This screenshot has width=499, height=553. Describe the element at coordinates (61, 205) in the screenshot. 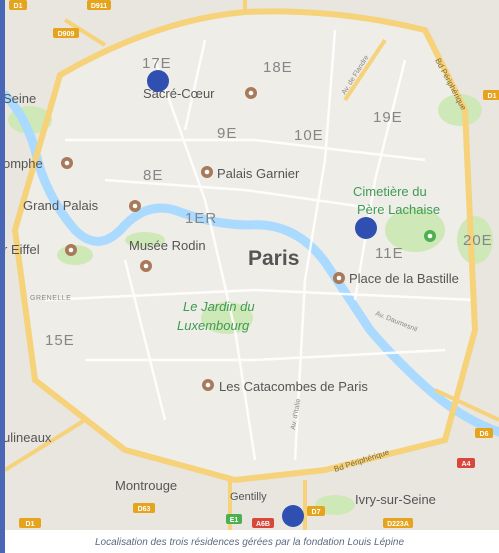

I see `place-label-grand-palais: Grand Palais` at that location.